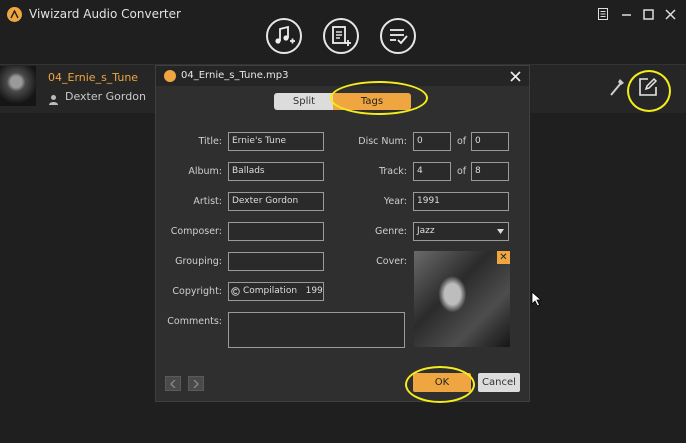  What do you see at coordinates (503, 257) in the screenshot?
I see `remove-cover-icon: ✕` at bounding box center [503, 257].